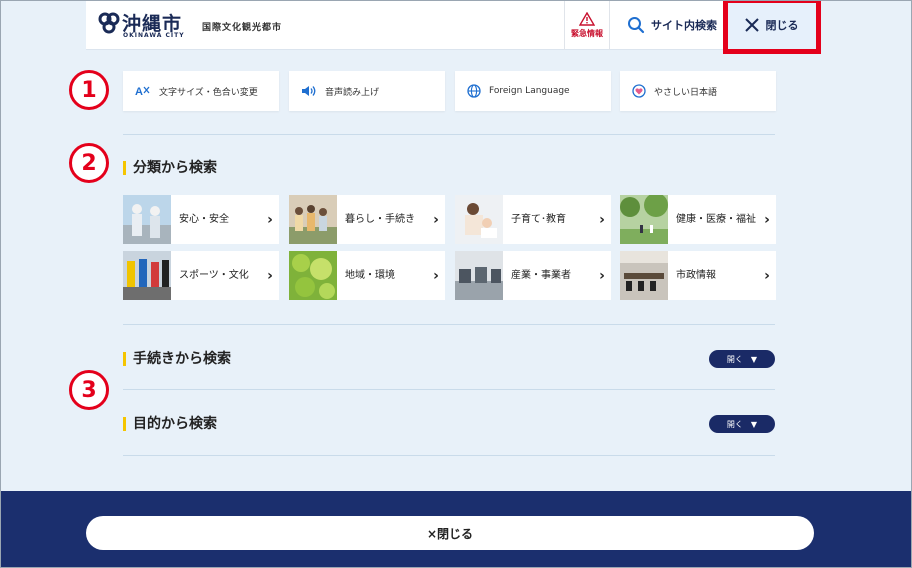 Image resolution: width=912 pixels, height=568 pixels. Describe the element at coordinates (644, 219) in the screenshot. I see `category-health-image` at that location.